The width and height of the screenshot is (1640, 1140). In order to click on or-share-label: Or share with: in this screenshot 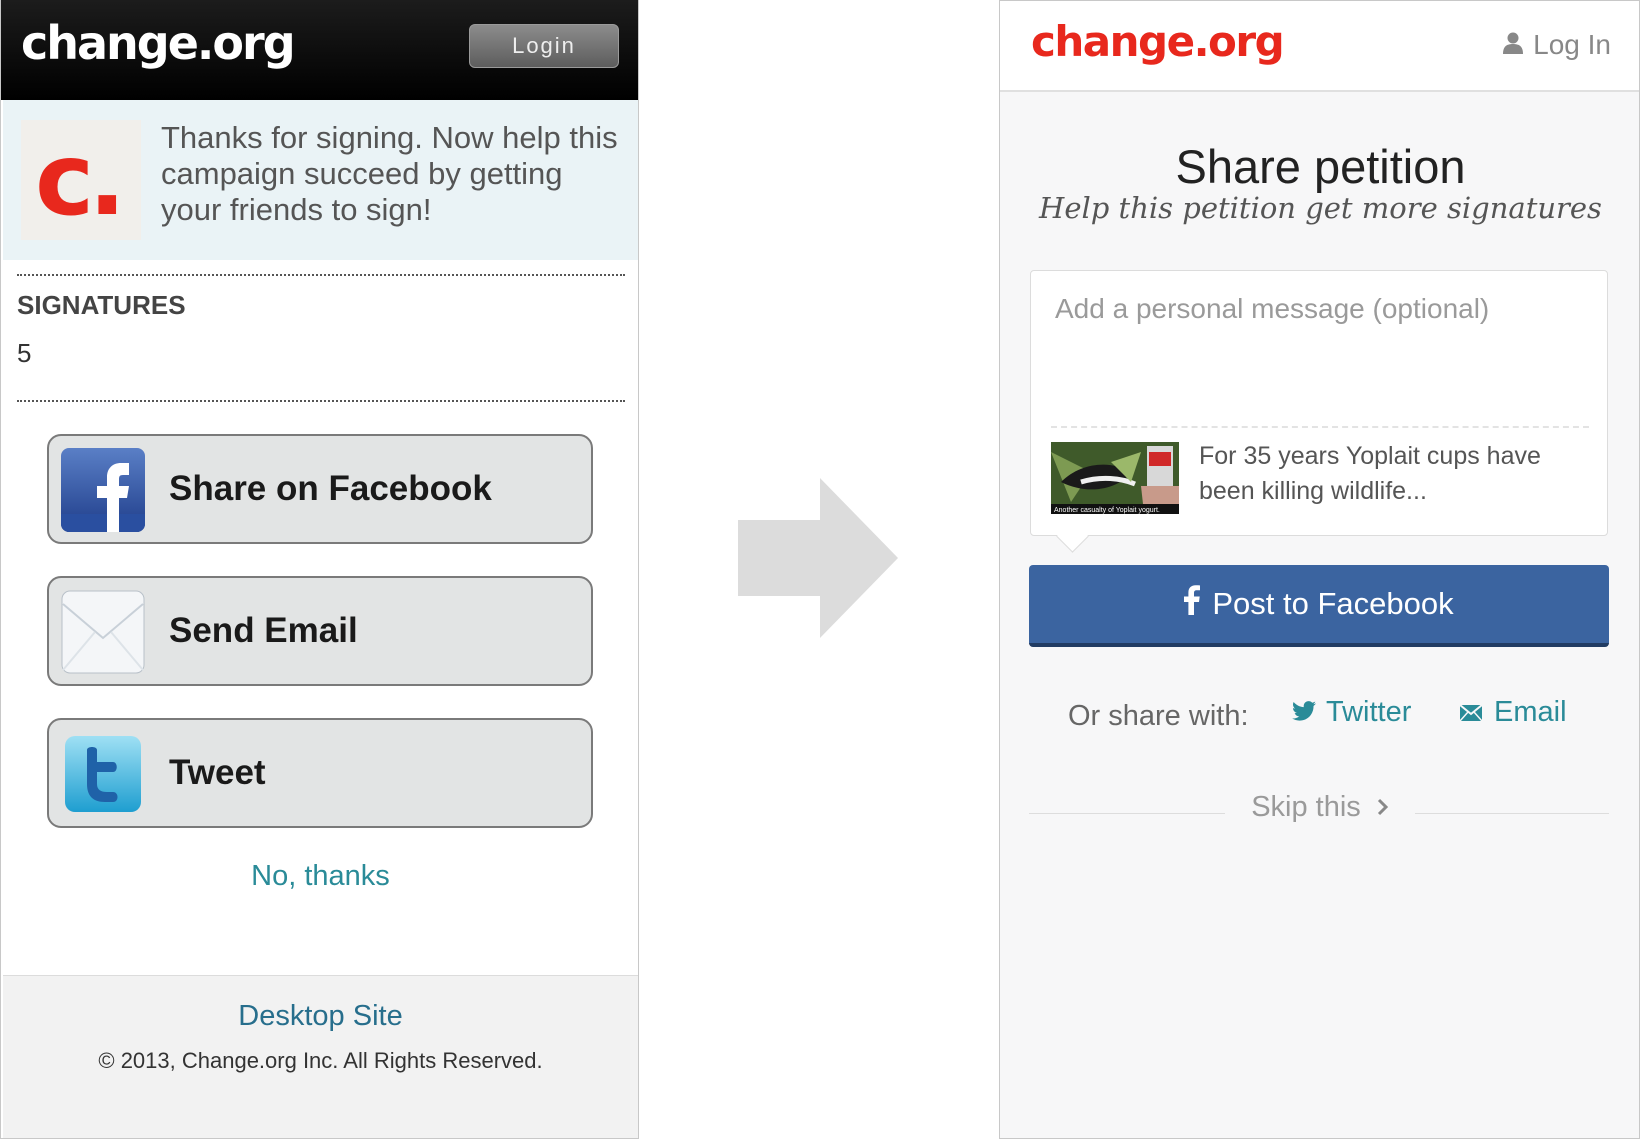, I will do `click(1158, 716)`.